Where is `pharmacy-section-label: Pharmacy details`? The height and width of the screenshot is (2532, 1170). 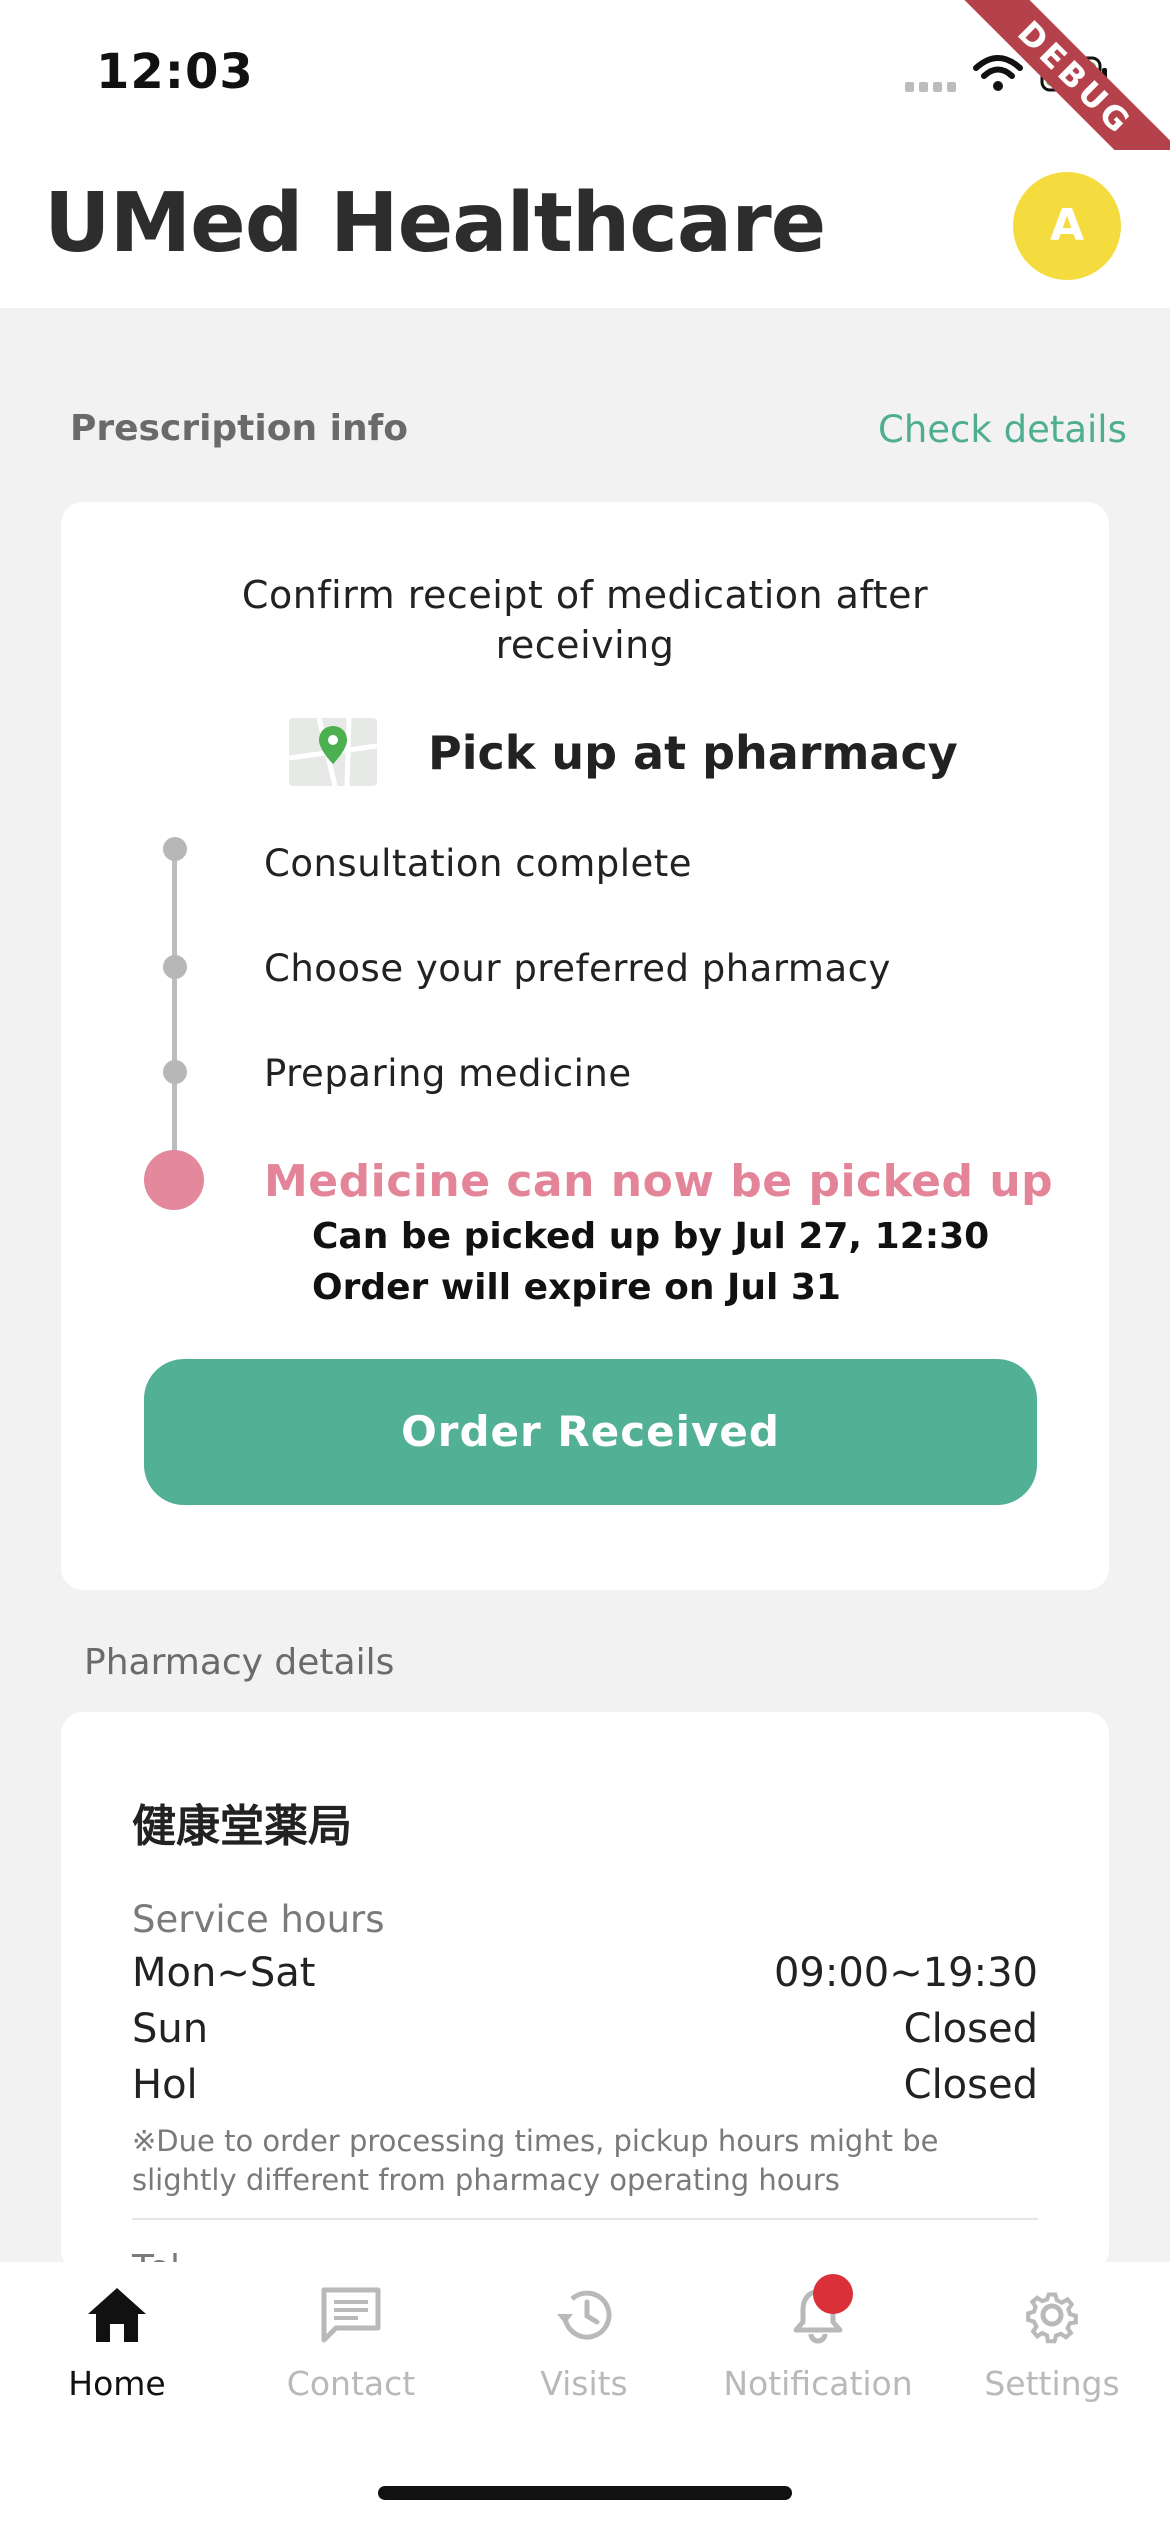 pharmacy-section-label: Pharmacy details is located at coordinates (239, 1662).